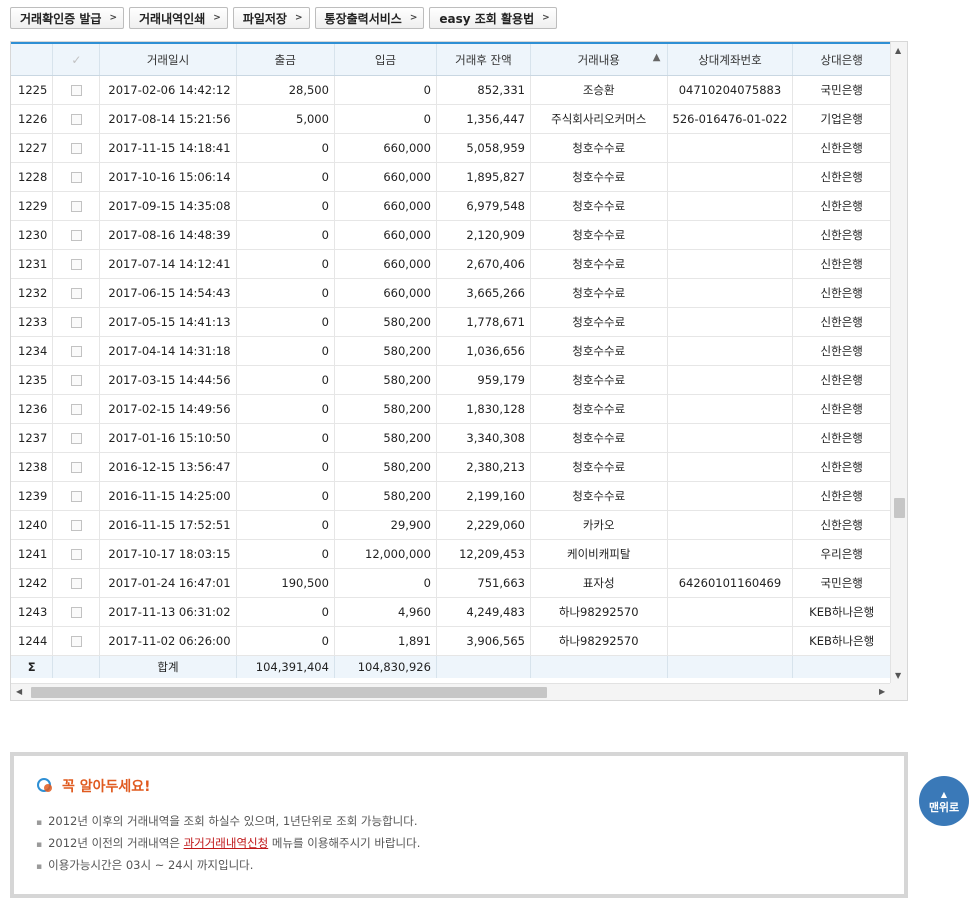 Image resolution: width=978 pixels, height=908 pixels. I want to click on cell-no: 1238, so click(32, 467).